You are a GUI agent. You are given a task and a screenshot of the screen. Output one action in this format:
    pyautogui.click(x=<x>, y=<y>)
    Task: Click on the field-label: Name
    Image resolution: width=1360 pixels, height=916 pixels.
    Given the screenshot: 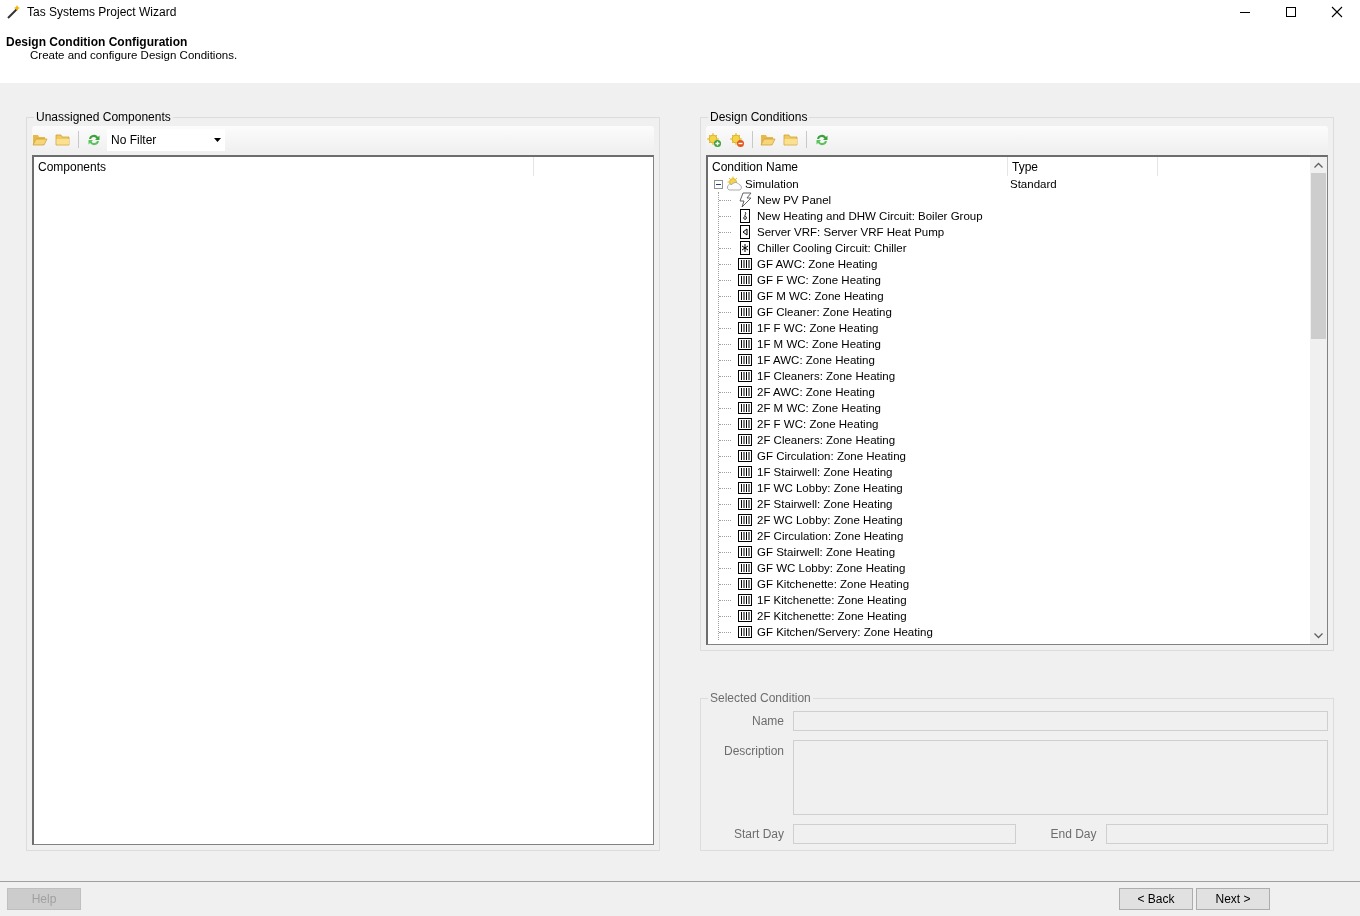 What is the action you would take?
    pyautogui.click(x=767, y=721)
    